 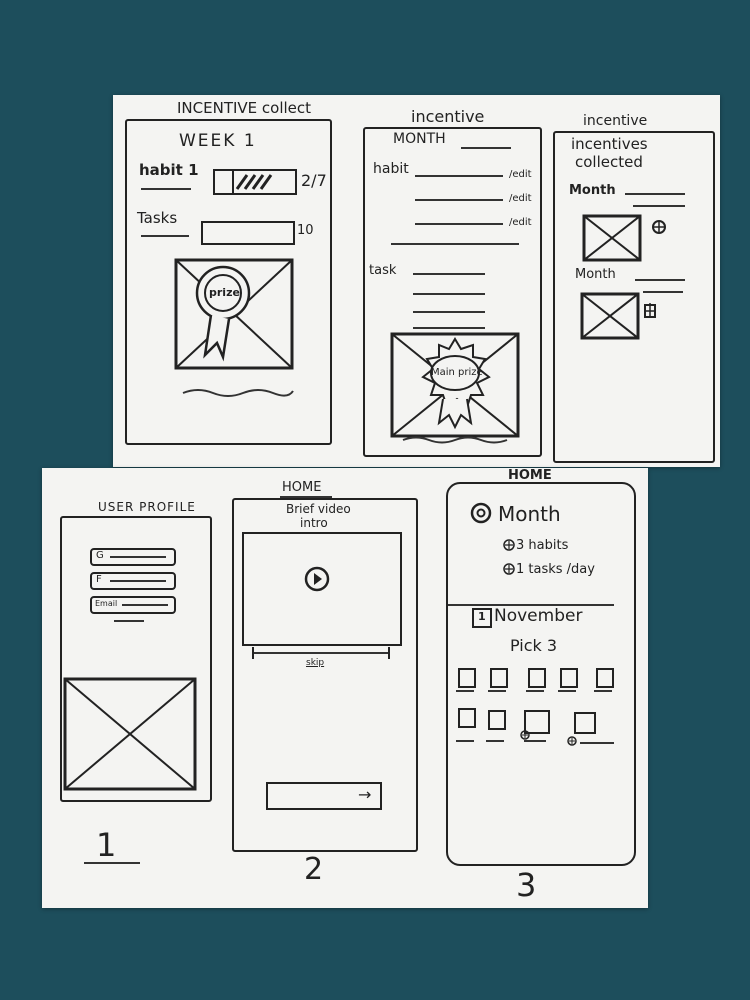 What do you see at coordinates (650, 310) in the screenshot?
I see `gift-icon` at bounding box center [650, 310].